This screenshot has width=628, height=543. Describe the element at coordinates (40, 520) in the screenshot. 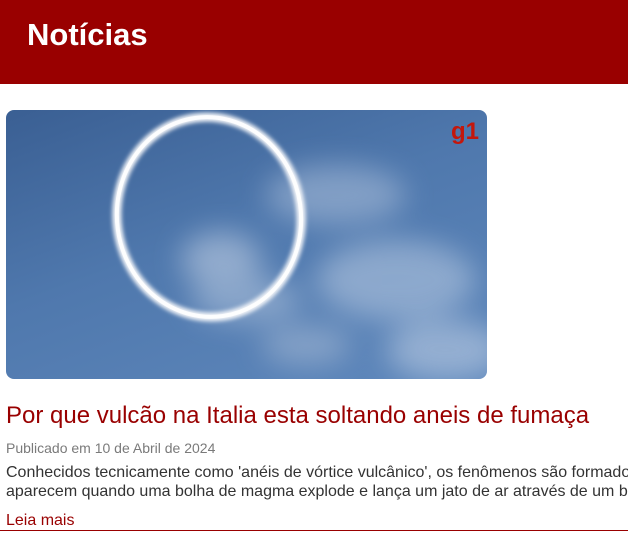

I see `read-more-link: Leia mais` at that location.